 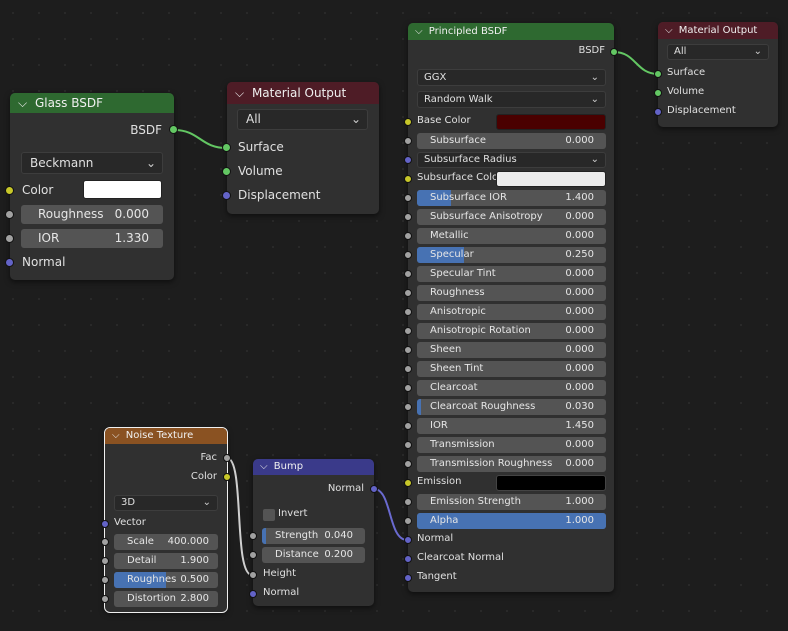 What do you see at coordinates (9, 190) in the screenshot?
I see `color-input-socket` at bounding box center [9, 190].